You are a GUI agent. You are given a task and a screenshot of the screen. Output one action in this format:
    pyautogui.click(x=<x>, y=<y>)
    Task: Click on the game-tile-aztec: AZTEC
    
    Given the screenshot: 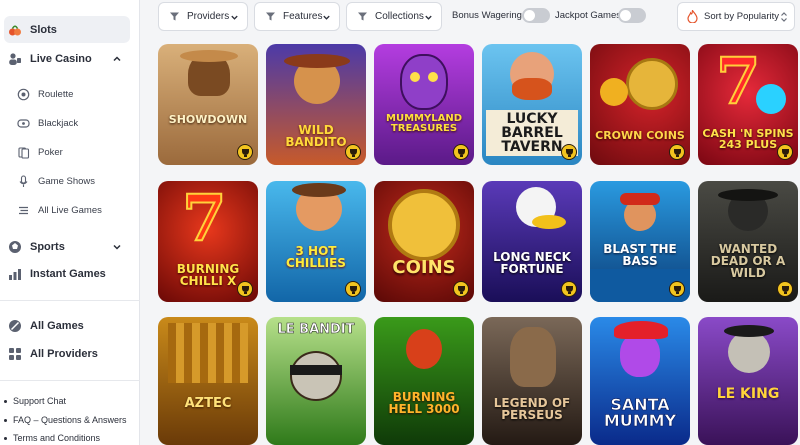 What is the action you would take?
    pyautogui.click(x=208, y=381)
    